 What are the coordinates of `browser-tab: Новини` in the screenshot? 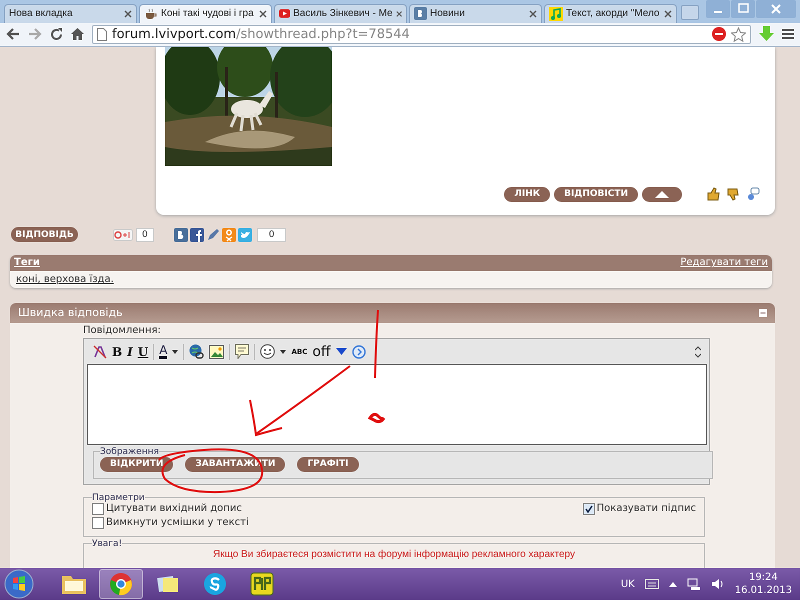 It's located at (475, 13).